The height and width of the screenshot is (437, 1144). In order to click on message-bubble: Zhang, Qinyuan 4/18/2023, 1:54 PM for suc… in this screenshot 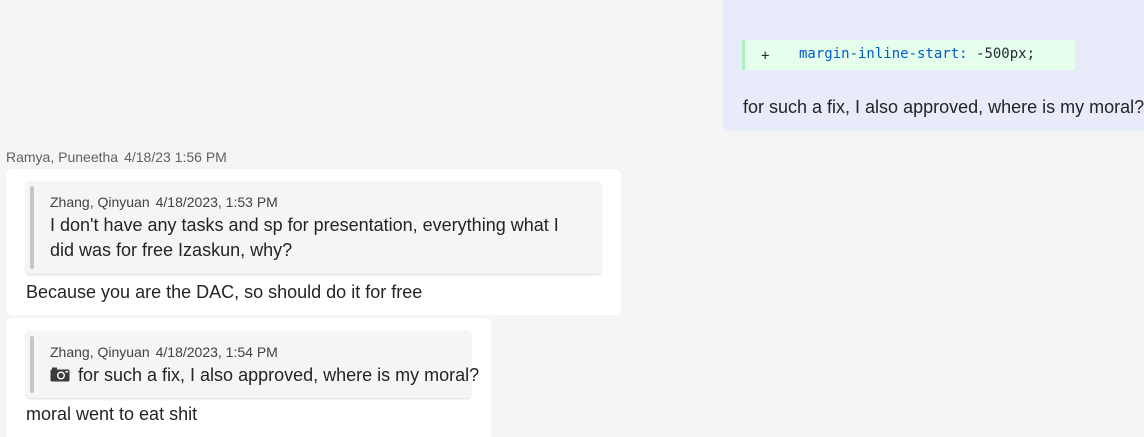, I will do `click(248, 377)`.